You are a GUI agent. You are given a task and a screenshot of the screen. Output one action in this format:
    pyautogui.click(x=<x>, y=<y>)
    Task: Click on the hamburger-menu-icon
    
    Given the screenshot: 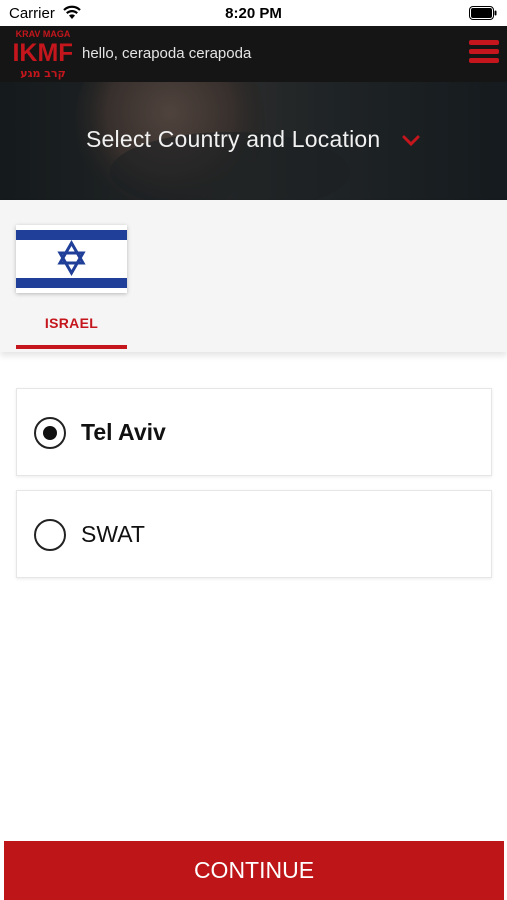 What is the action you would take?
    pyautogui.click(x=484, y=53)
    